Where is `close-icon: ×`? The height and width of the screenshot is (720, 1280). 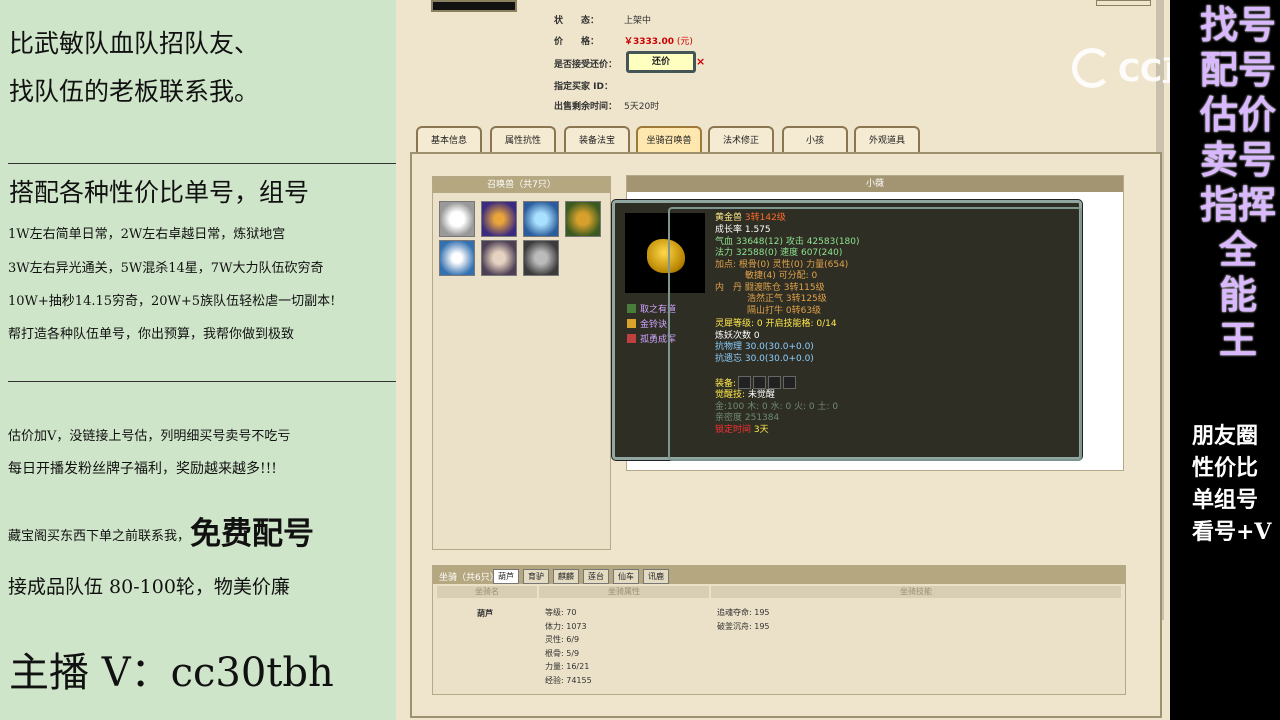
close-icon: × is located at coordinates (700, 61).